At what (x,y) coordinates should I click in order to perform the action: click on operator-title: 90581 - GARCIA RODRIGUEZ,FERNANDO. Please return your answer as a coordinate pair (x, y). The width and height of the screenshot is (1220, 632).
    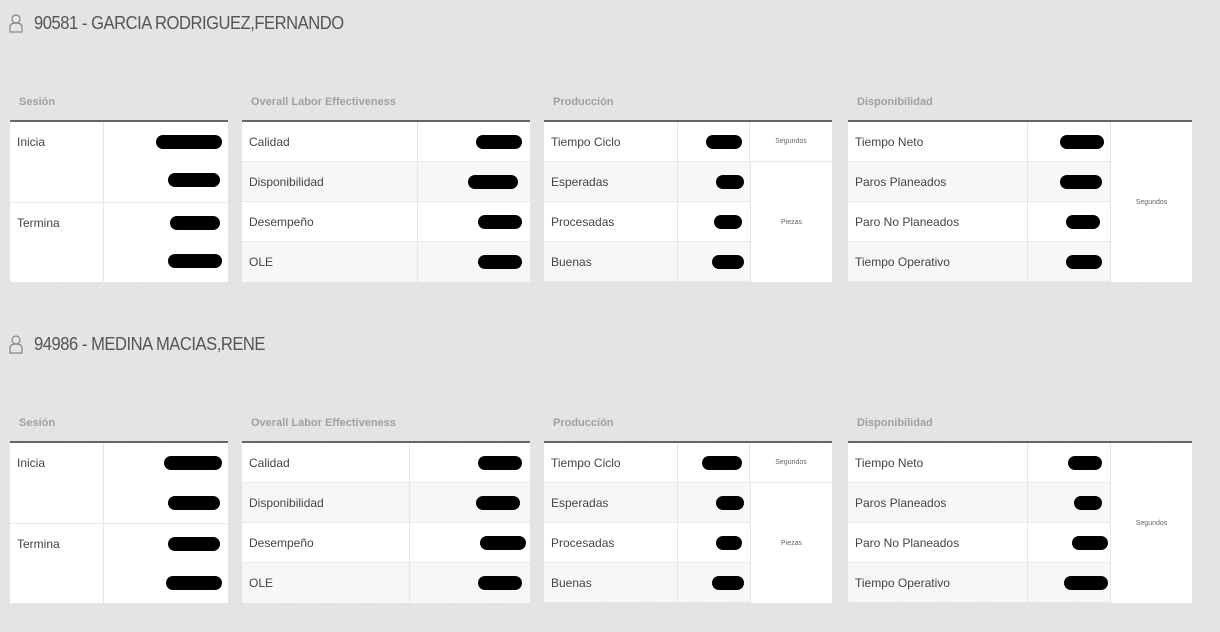
    Looking at the image, I should click on (189, 22).